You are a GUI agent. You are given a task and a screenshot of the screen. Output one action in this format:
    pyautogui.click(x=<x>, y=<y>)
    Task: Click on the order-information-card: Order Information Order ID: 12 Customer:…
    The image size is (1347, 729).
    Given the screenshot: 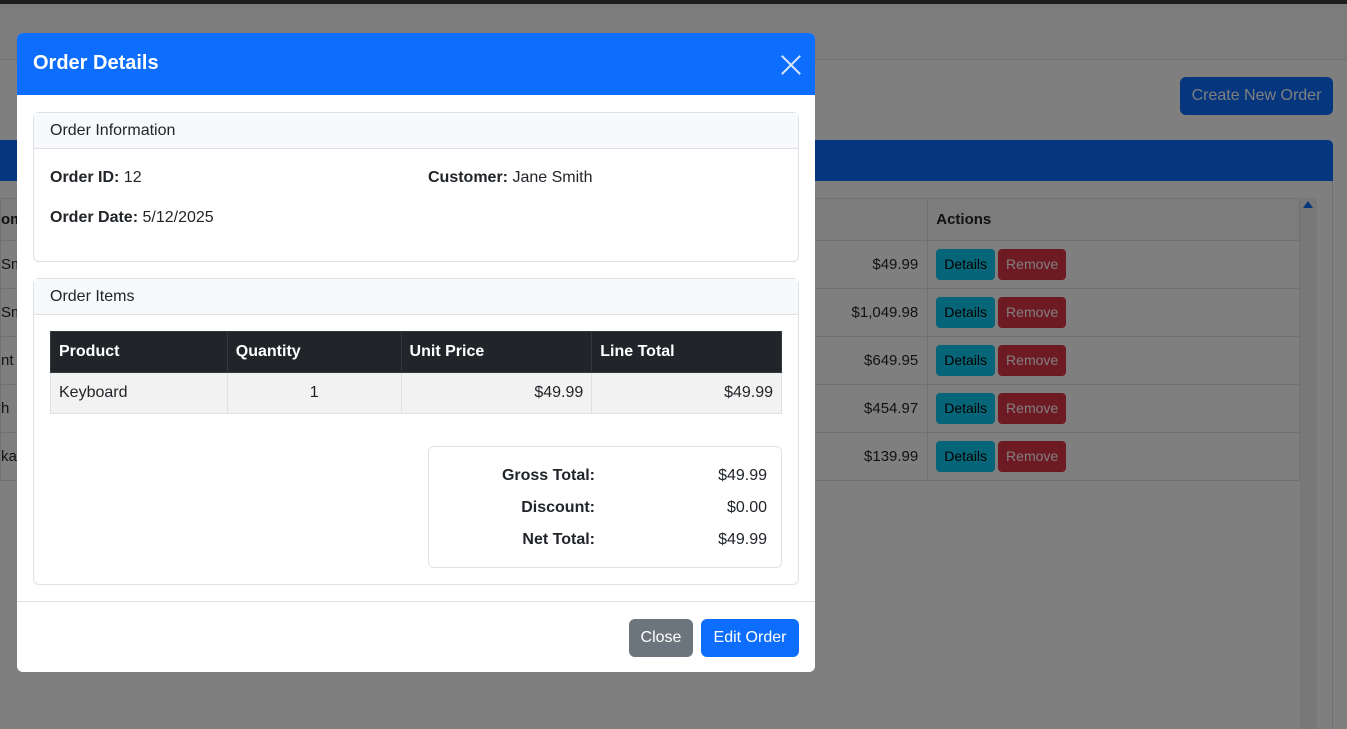 What is the action you would take?
    pyautogui.click(x=416, y=187)
    